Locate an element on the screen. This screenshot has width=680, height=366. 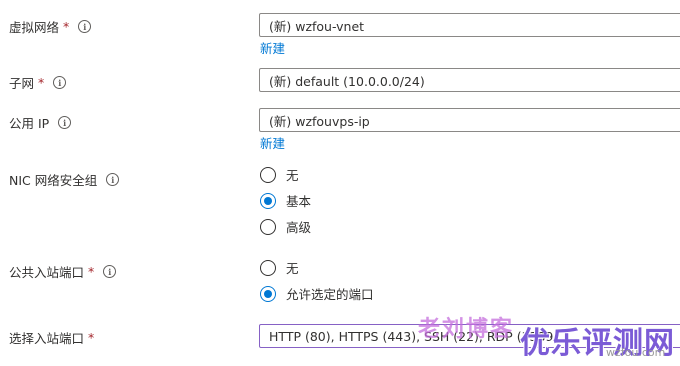
inbound-ports-option-none: 无 is located at coordinates (279, 267).